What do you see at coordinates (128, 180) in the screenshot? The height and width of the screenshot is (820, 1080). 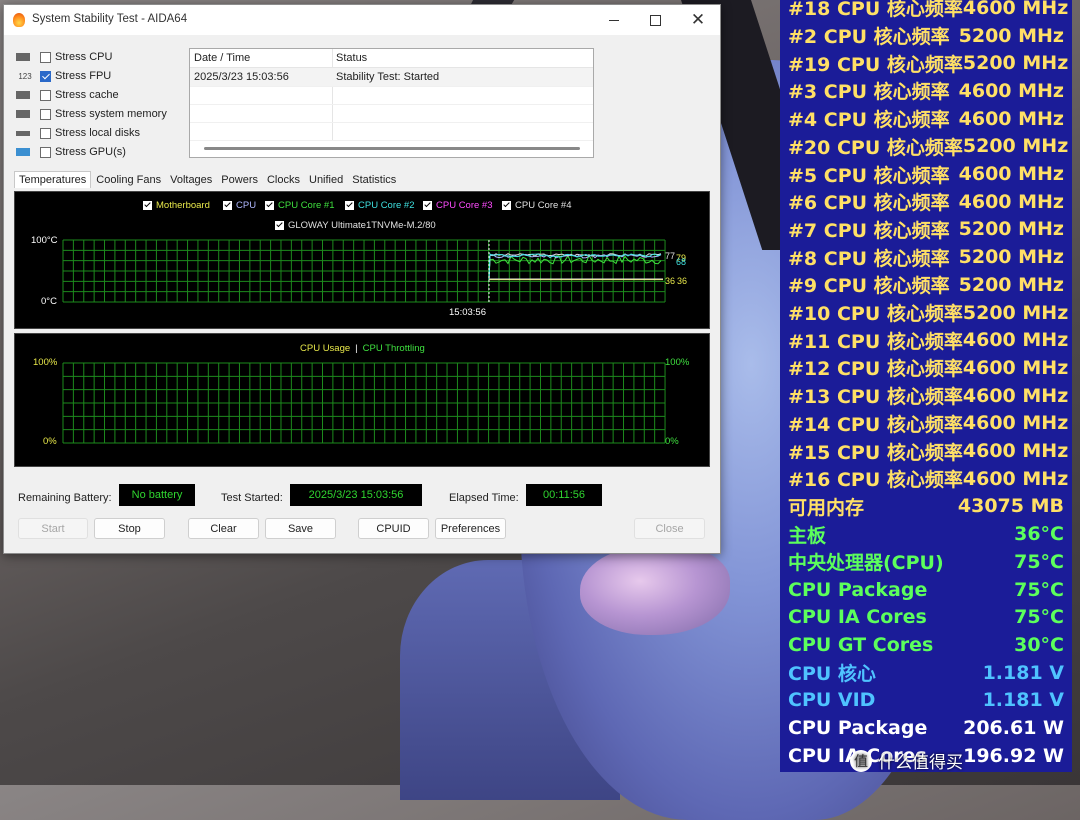 I see `tab-cooling-fans: Cooling Fans` at bounding box center [128, 180].